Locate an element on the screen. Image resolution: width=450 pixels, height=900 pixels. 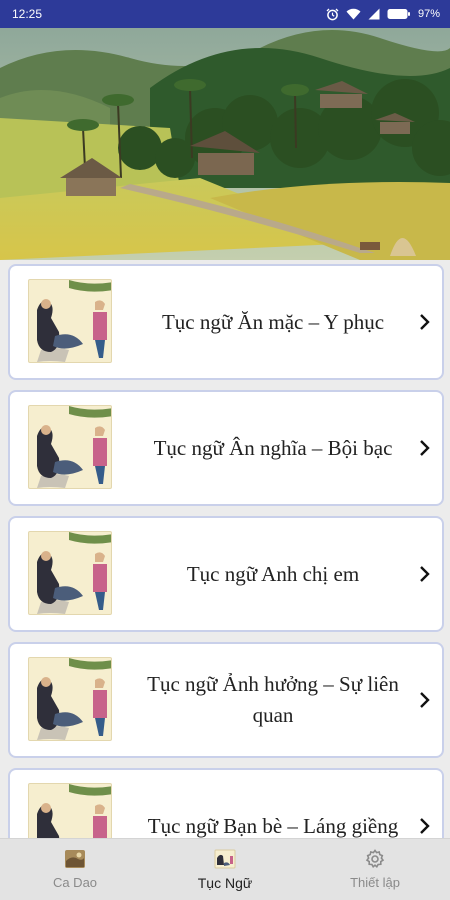
list-item: Tục ngữ Ân nghĩa – Bội bạc is located at coordinates (226, 448).